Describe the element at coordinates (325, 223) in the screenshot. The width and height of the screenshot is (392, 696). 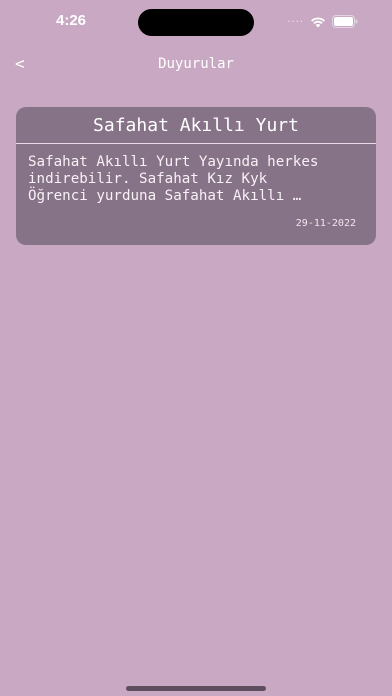
I see `announcement-date: 29-11-2022` at that location.